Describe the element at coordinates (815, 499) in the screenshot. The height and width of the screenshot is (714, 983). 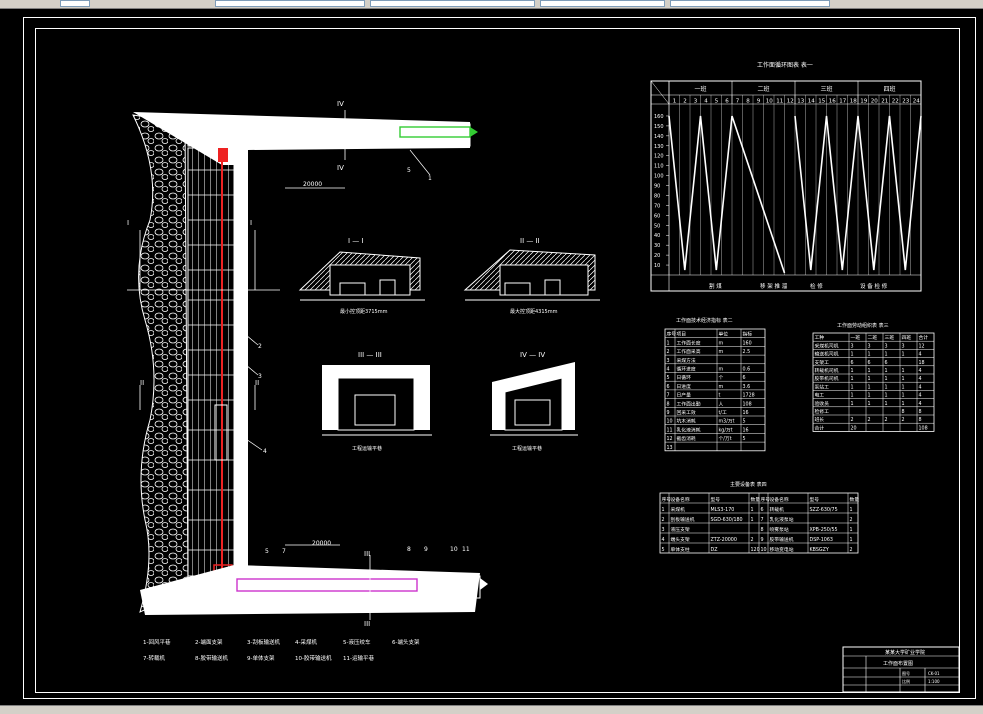
I see `table-header-cell: 型号` at that location.